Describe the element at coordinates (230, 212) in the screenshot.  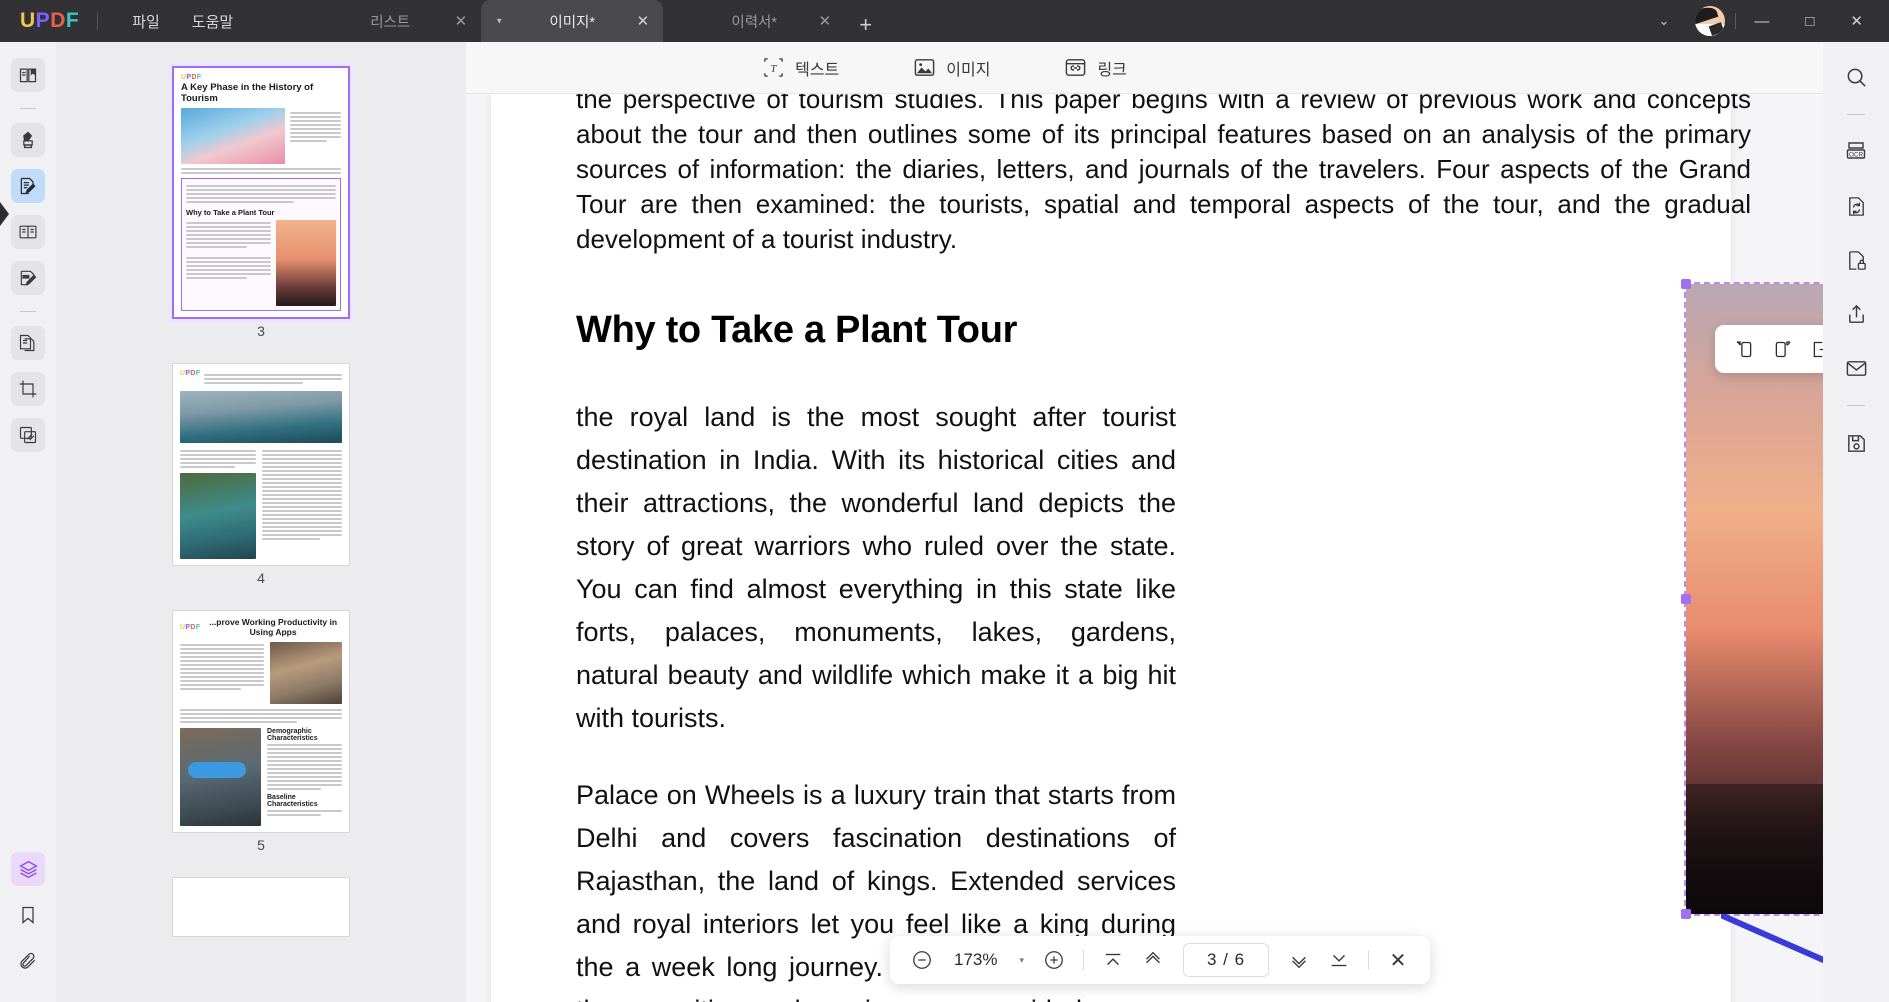
I see `thumb-subtitle: Why to Take a Plant Tour` at that location.